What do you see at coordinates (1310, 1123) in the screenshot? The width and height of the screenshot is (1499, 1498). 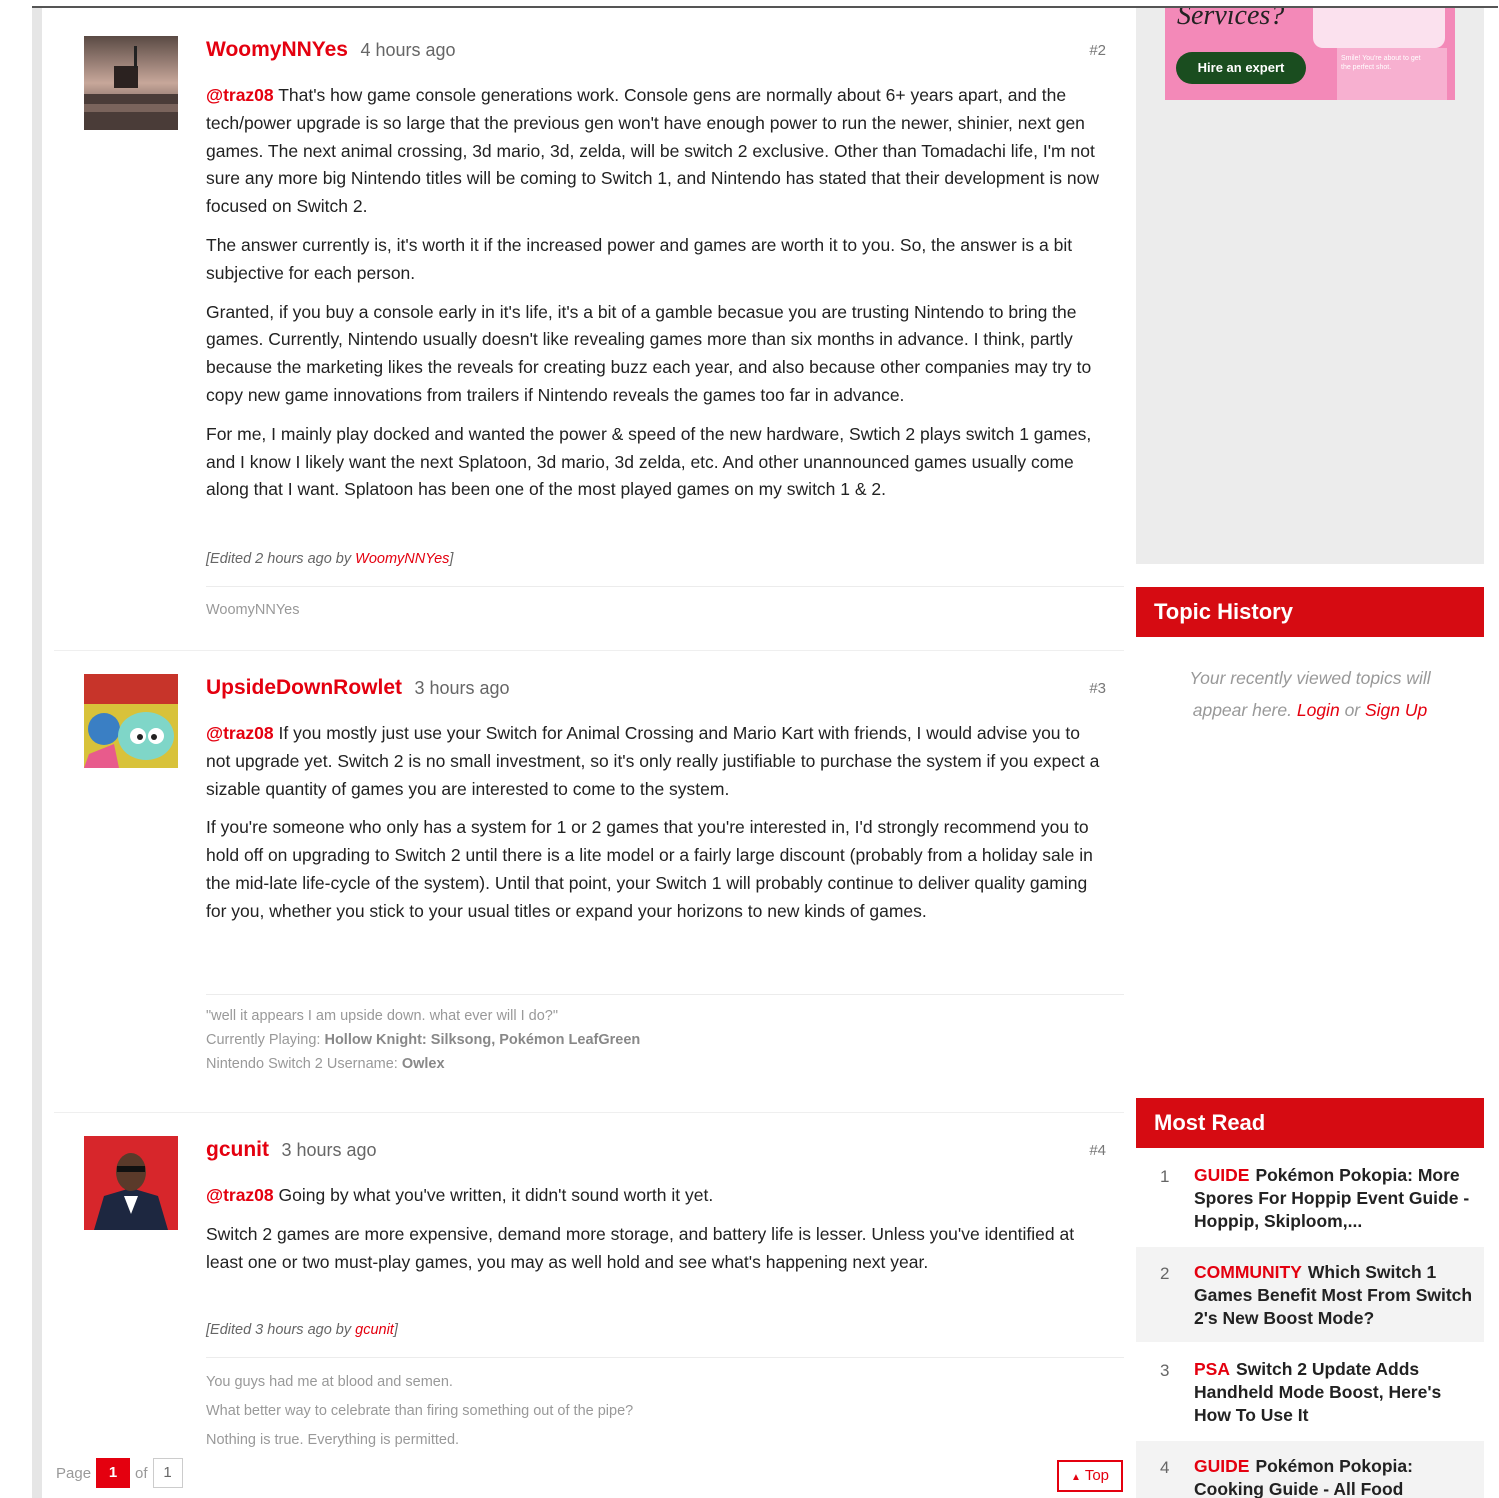 I see `most-read-header: Most Read` at bounding box center [1310, 1123].